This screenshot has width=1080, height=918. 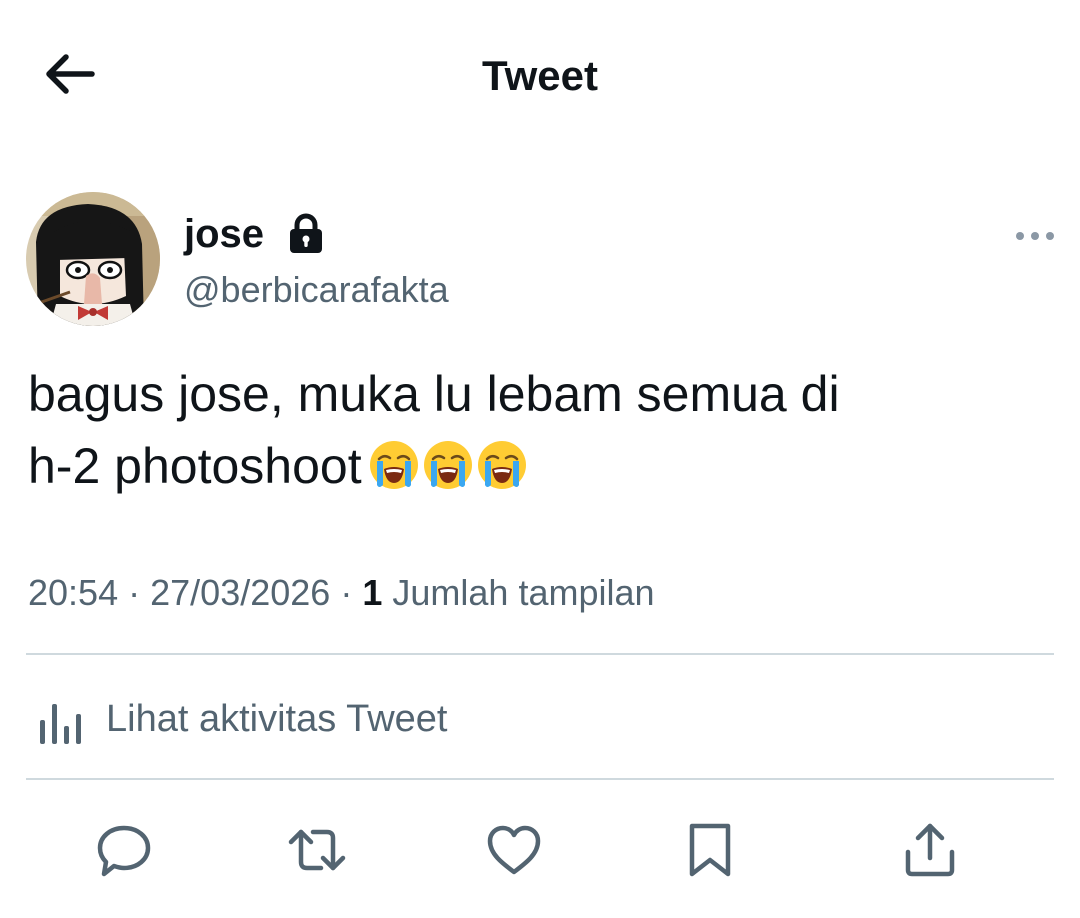 I want to click on retweet-icon, so click(x=317, y=850).